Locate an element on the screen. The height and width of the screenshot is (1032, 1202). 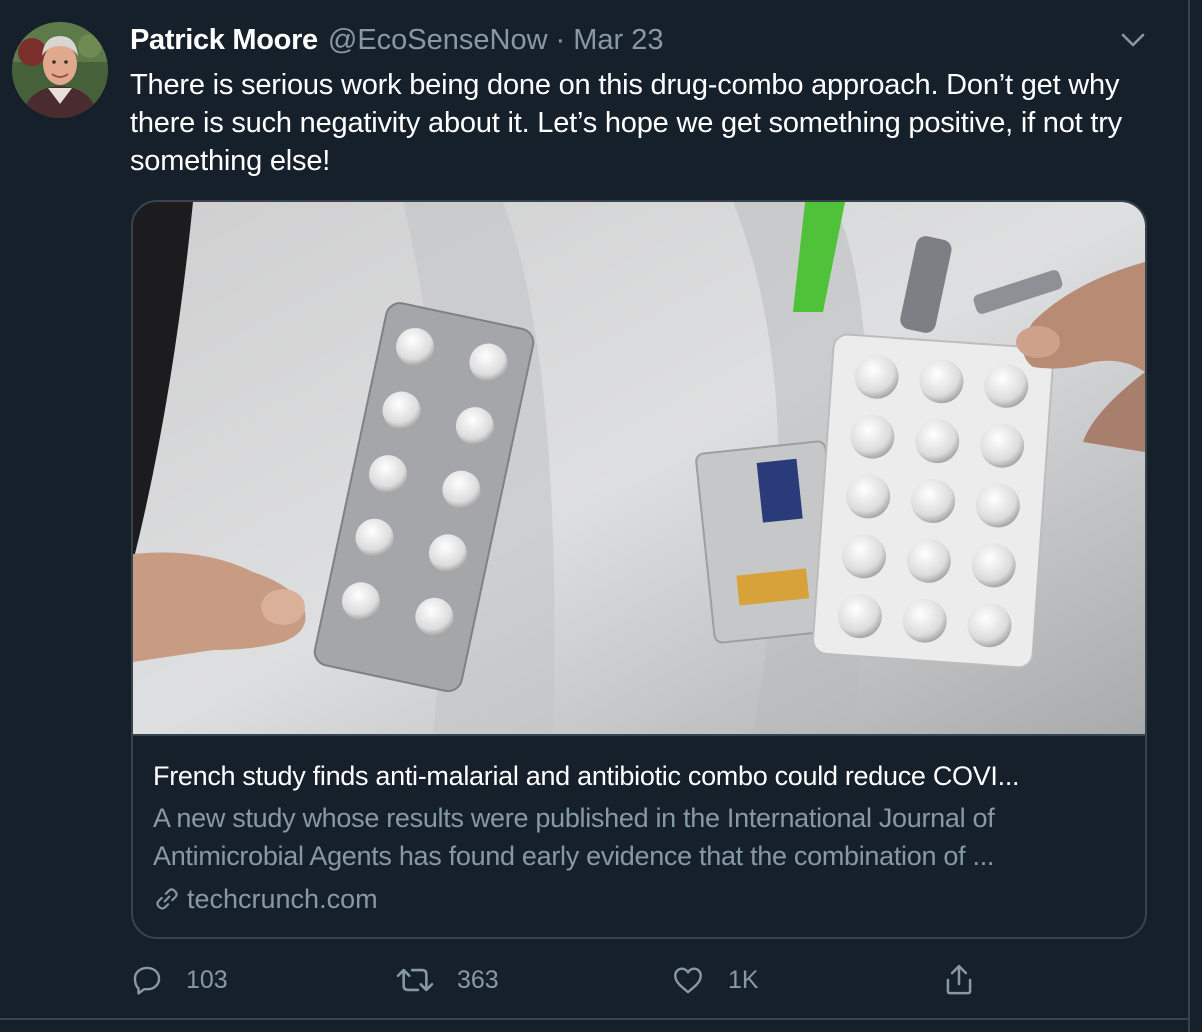
like-count: 1K is located at coordinates (743, 979).